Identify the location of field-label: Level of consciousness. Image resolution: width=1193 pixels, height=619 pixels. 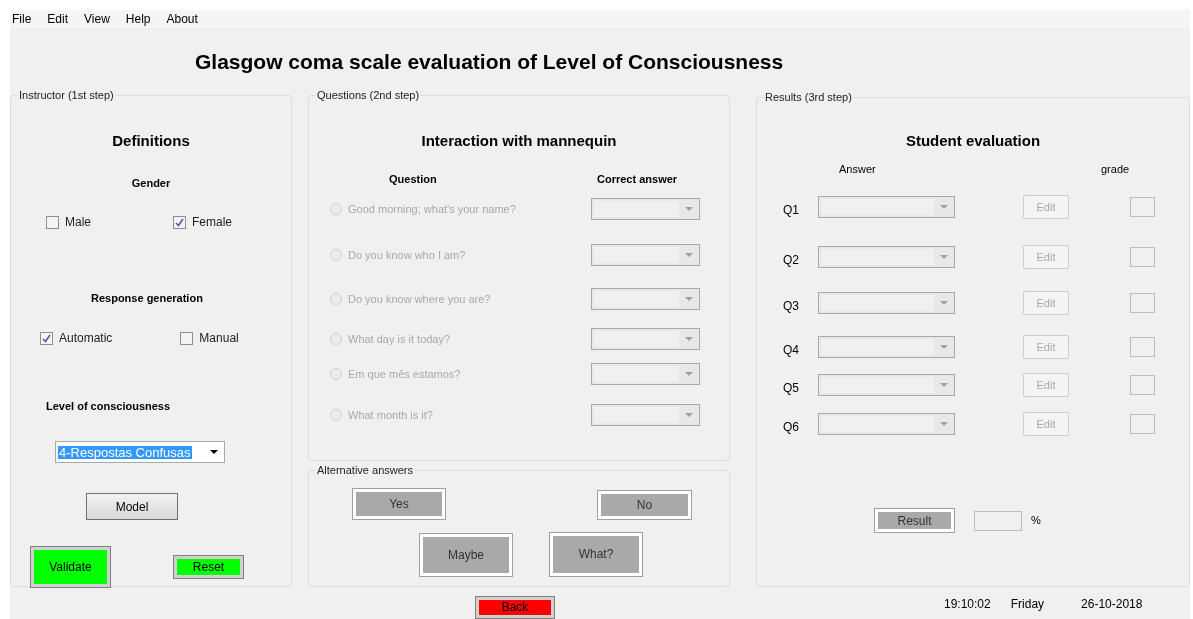
(108, 406).